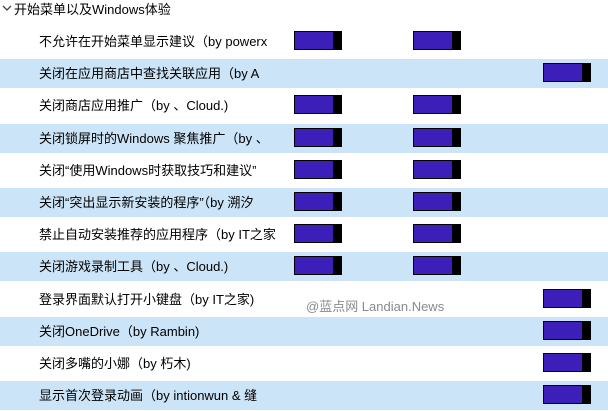 The width and height of the screenshot is (608, 411). What do you see at coordinates (148, 170) in the screenshot?
I see `setting-label: 关闭“使用Windows时获取技巧和建议”` at bounding box center [148, 170].